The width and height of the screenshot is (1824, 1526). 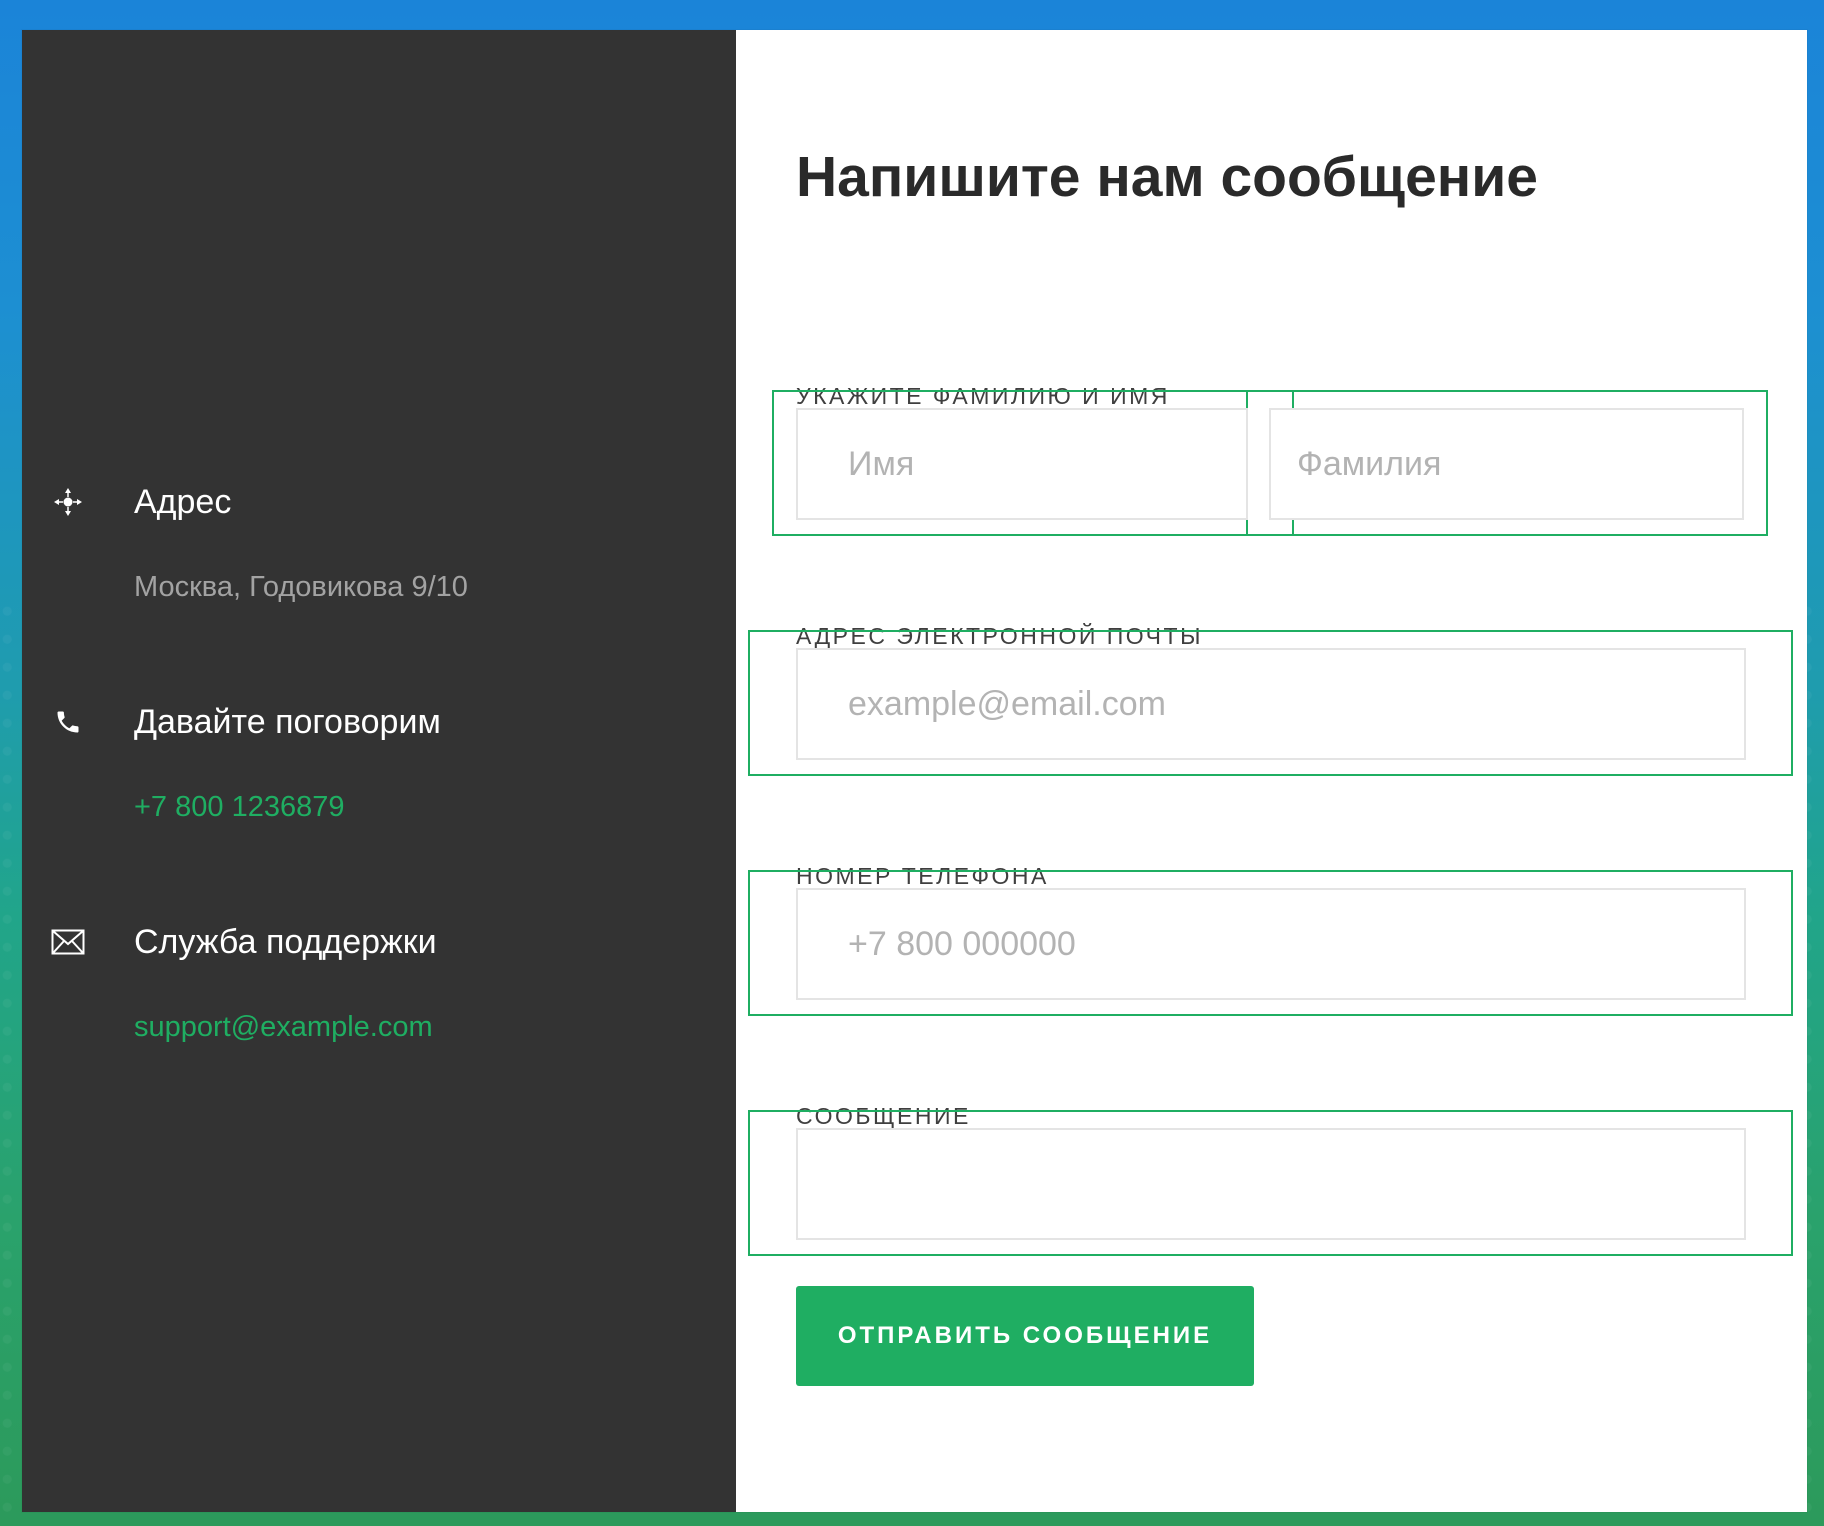 I want to click on phone-title: Давайте поговорим, so click(x=287, y=722).